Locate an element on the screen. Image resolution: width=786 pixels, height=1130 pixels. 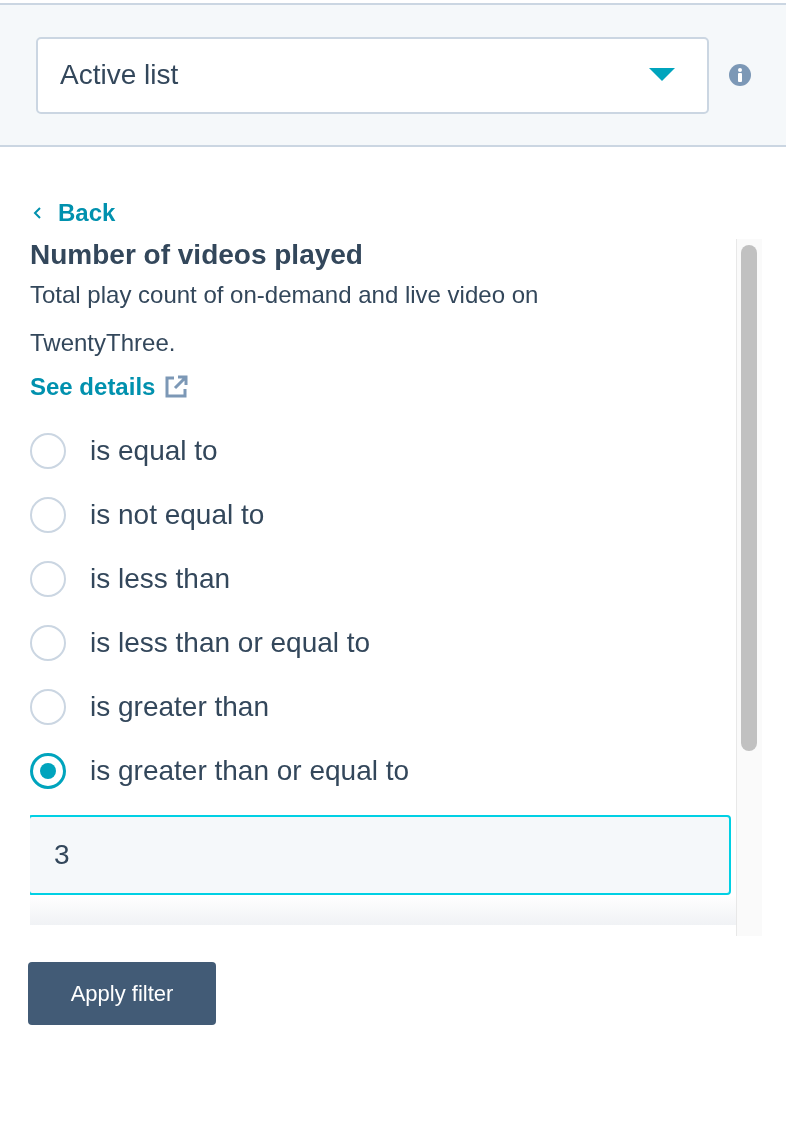
external-link-icon is located at coordinates (176, 387).